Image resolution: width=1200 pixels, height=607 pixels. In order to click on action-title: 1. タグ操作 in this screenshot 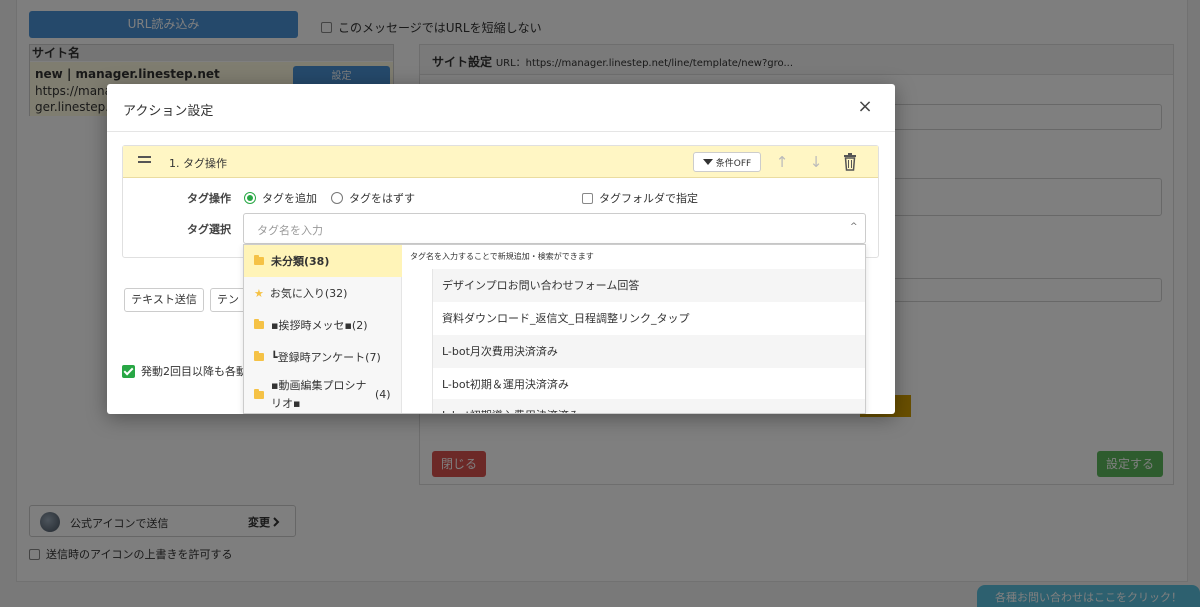, I will do `click(198, 163)`.